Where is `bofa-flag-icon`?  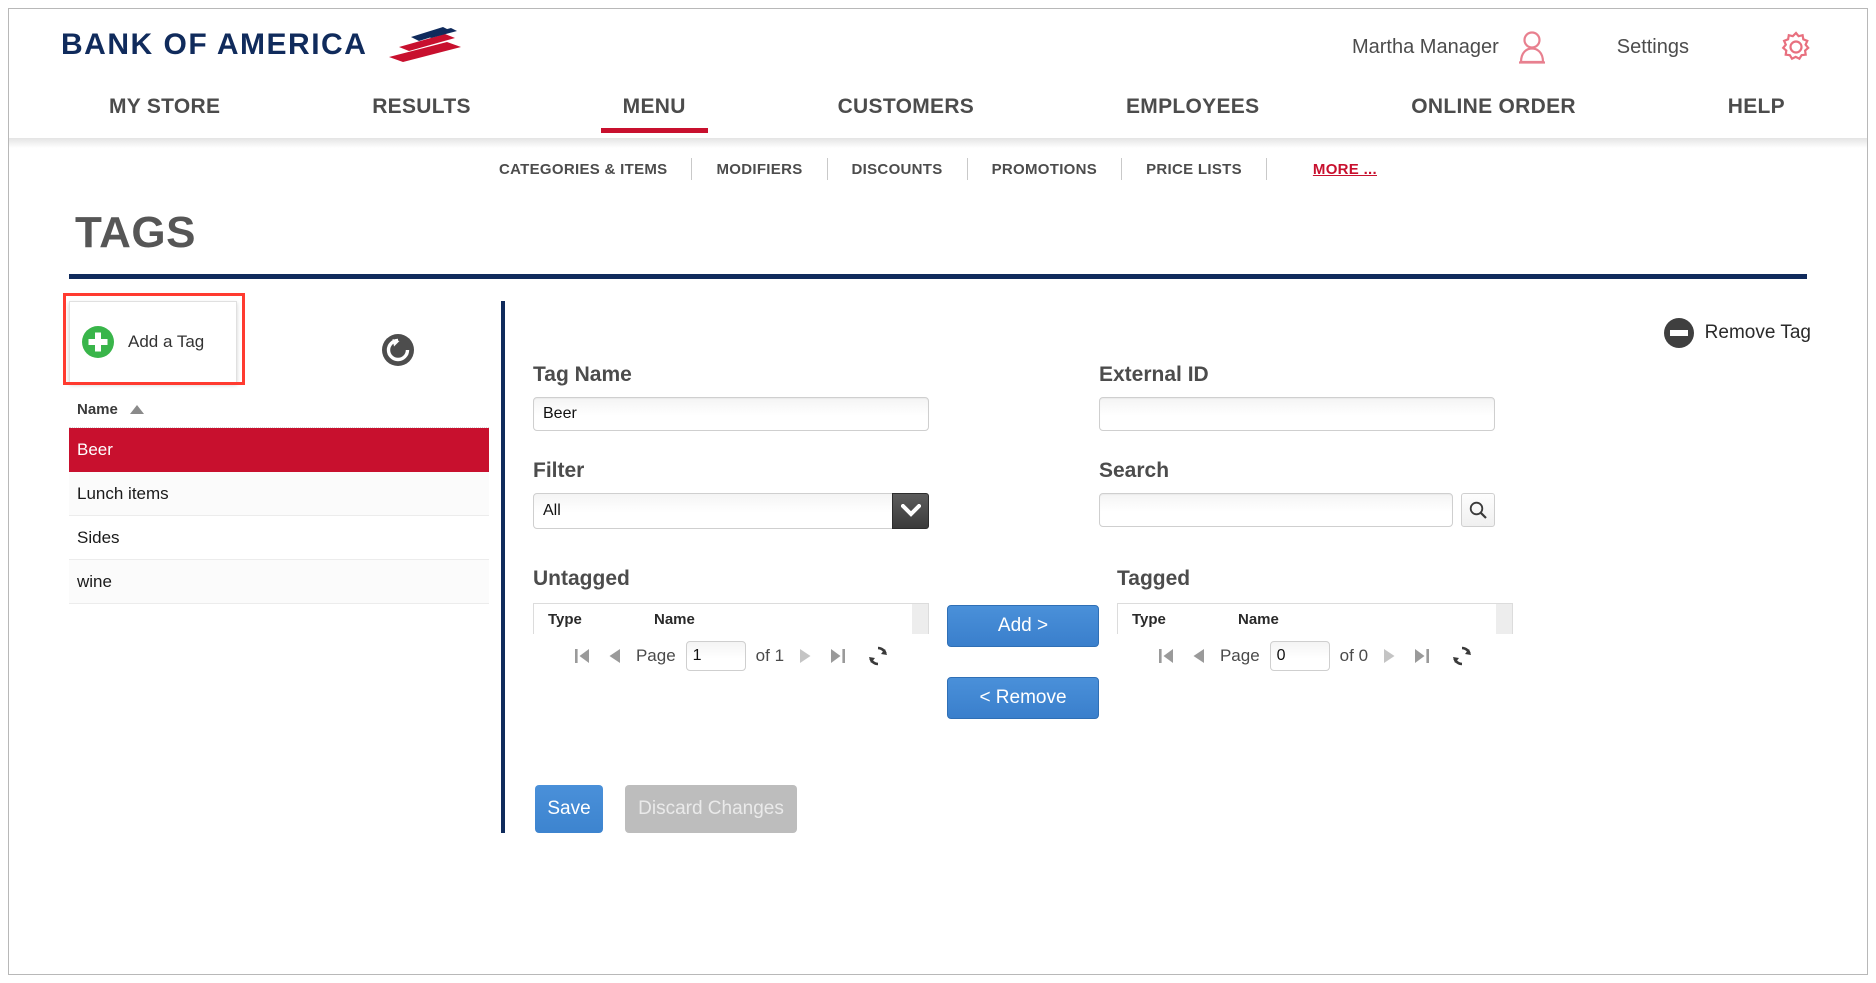 bofa-flag-icon is located at coordinates (425, 44).